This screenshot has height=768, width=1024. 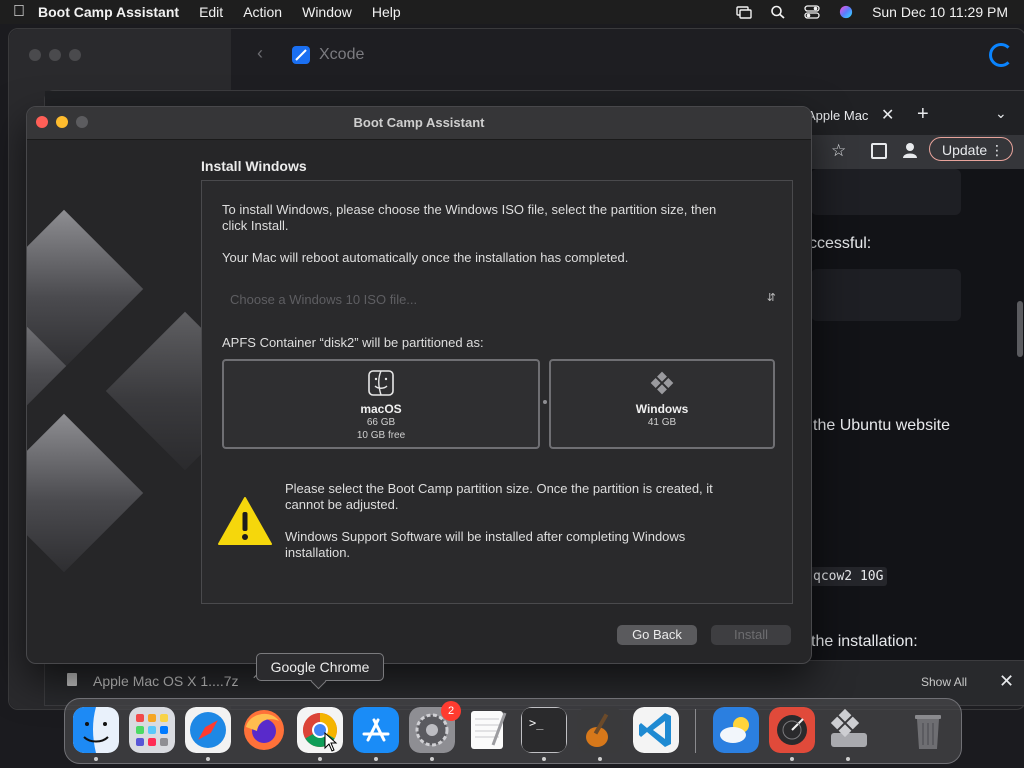 I want to click on xcode-zoom-button, so click(x=75, y=55).